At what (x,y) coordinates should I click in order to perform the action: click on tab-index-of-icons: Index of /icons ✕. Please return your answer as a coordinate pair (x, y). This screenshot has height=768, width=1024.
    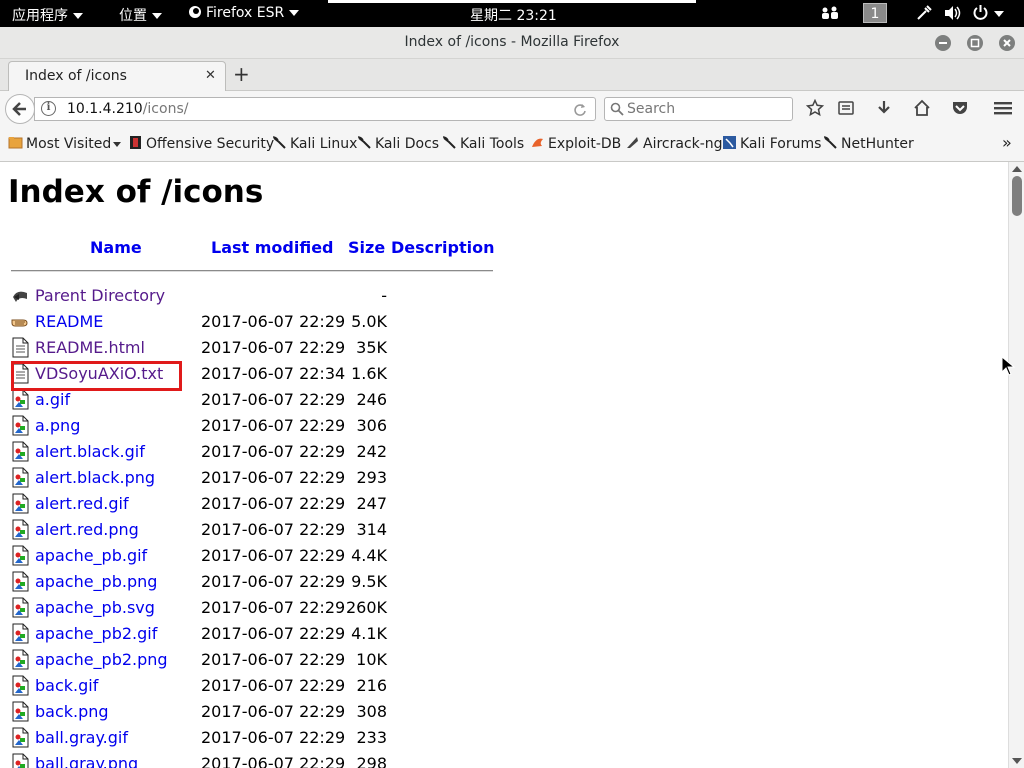
    Looking at the image, I should click on (117, 76).